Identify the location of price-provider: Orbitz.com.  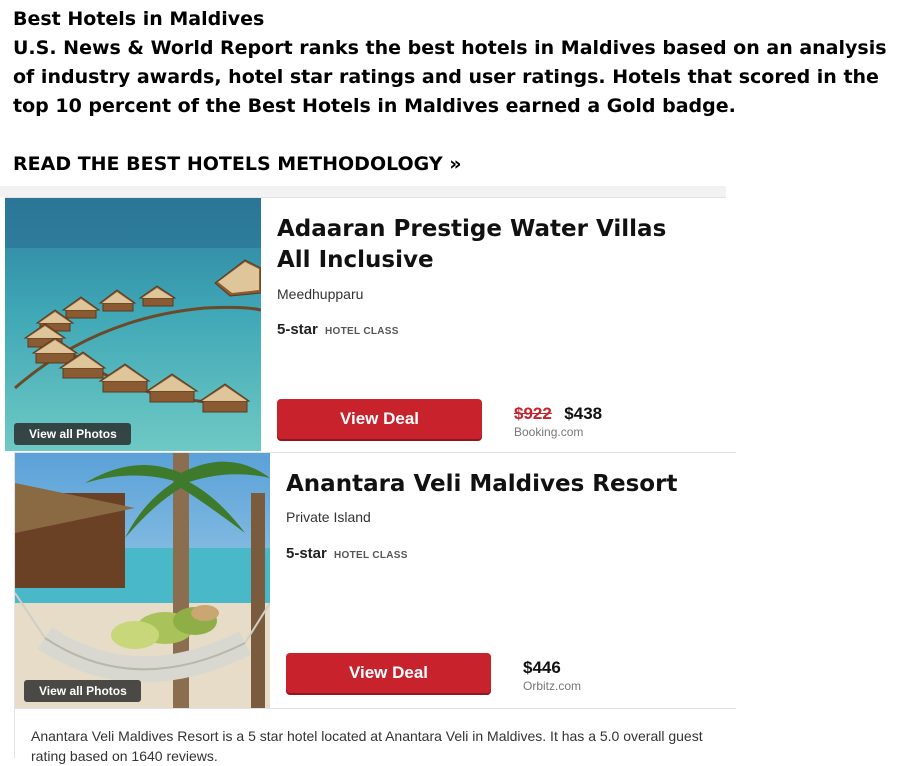
(552, 686).